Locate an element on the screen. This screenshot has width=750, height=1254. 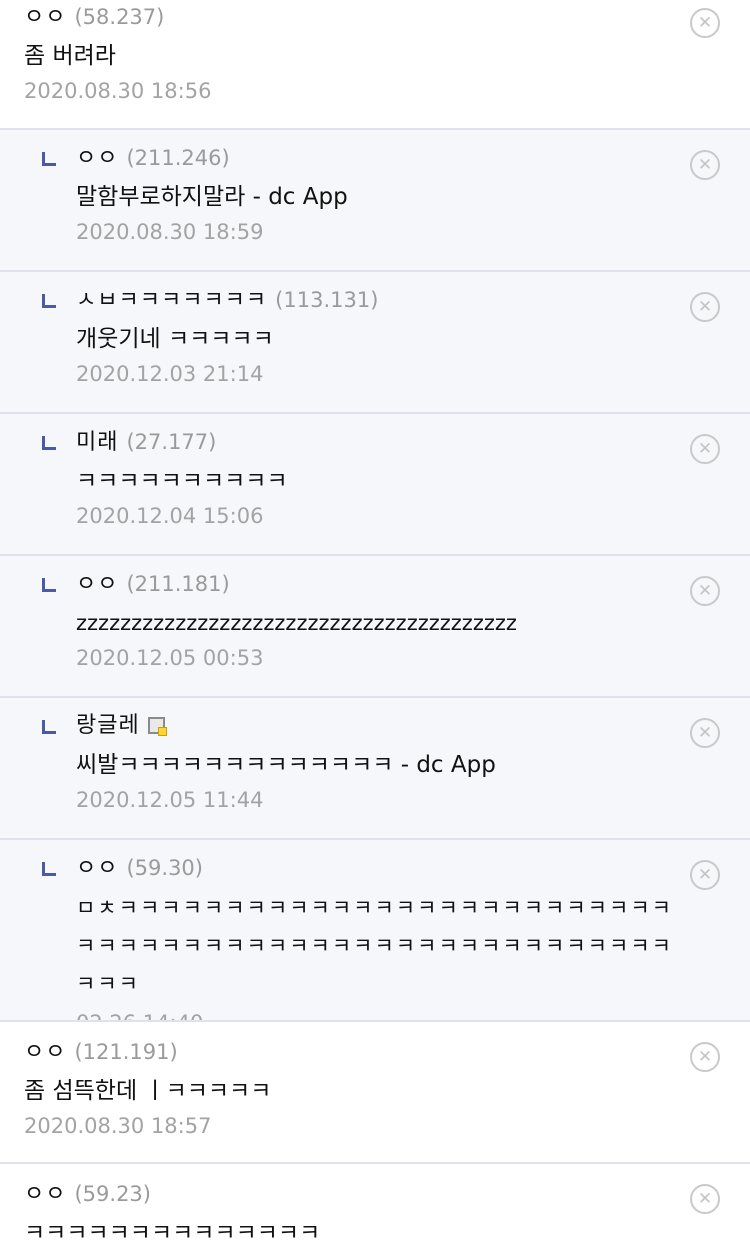
comment-text: ㅋㅋㅋㅋㅋㅋㅋㅋㅋㅋ is located at coordinates (182, 481).